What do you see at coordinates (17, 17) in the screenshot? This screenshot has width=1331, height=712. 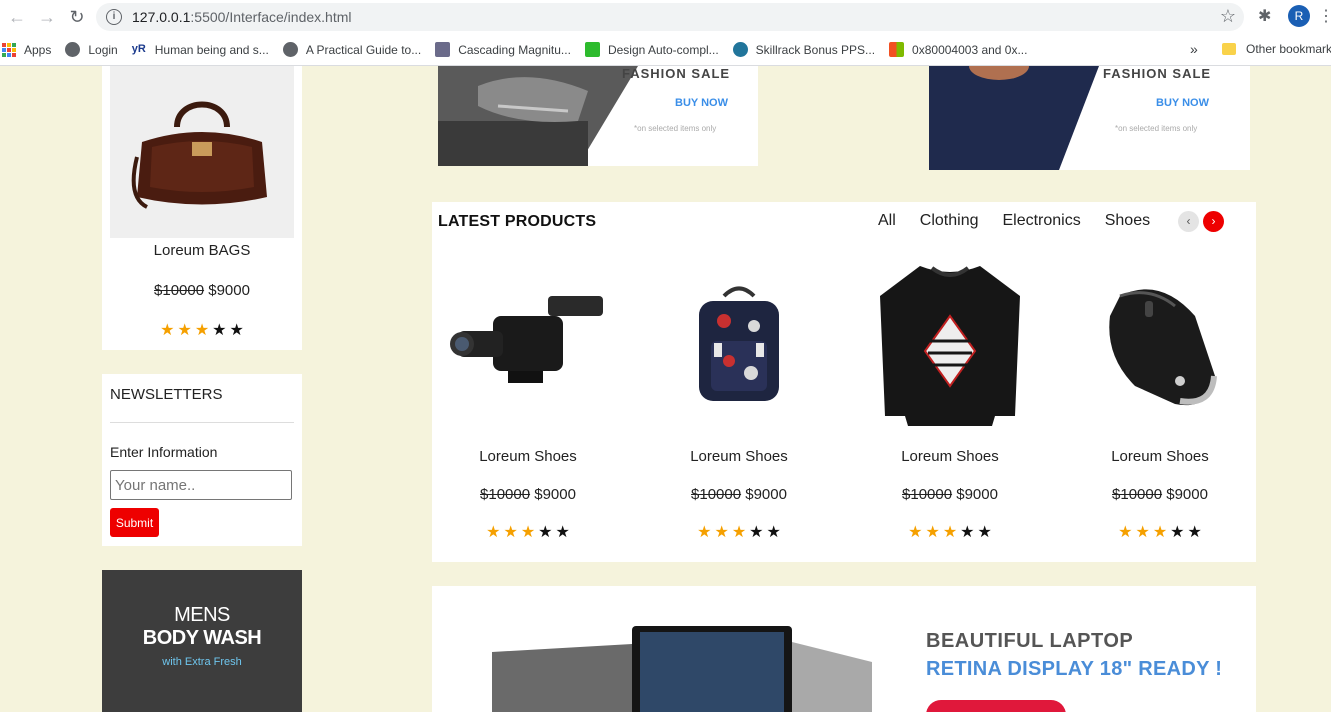 I see `back-icon: ←` at bounding box center [17, 17].